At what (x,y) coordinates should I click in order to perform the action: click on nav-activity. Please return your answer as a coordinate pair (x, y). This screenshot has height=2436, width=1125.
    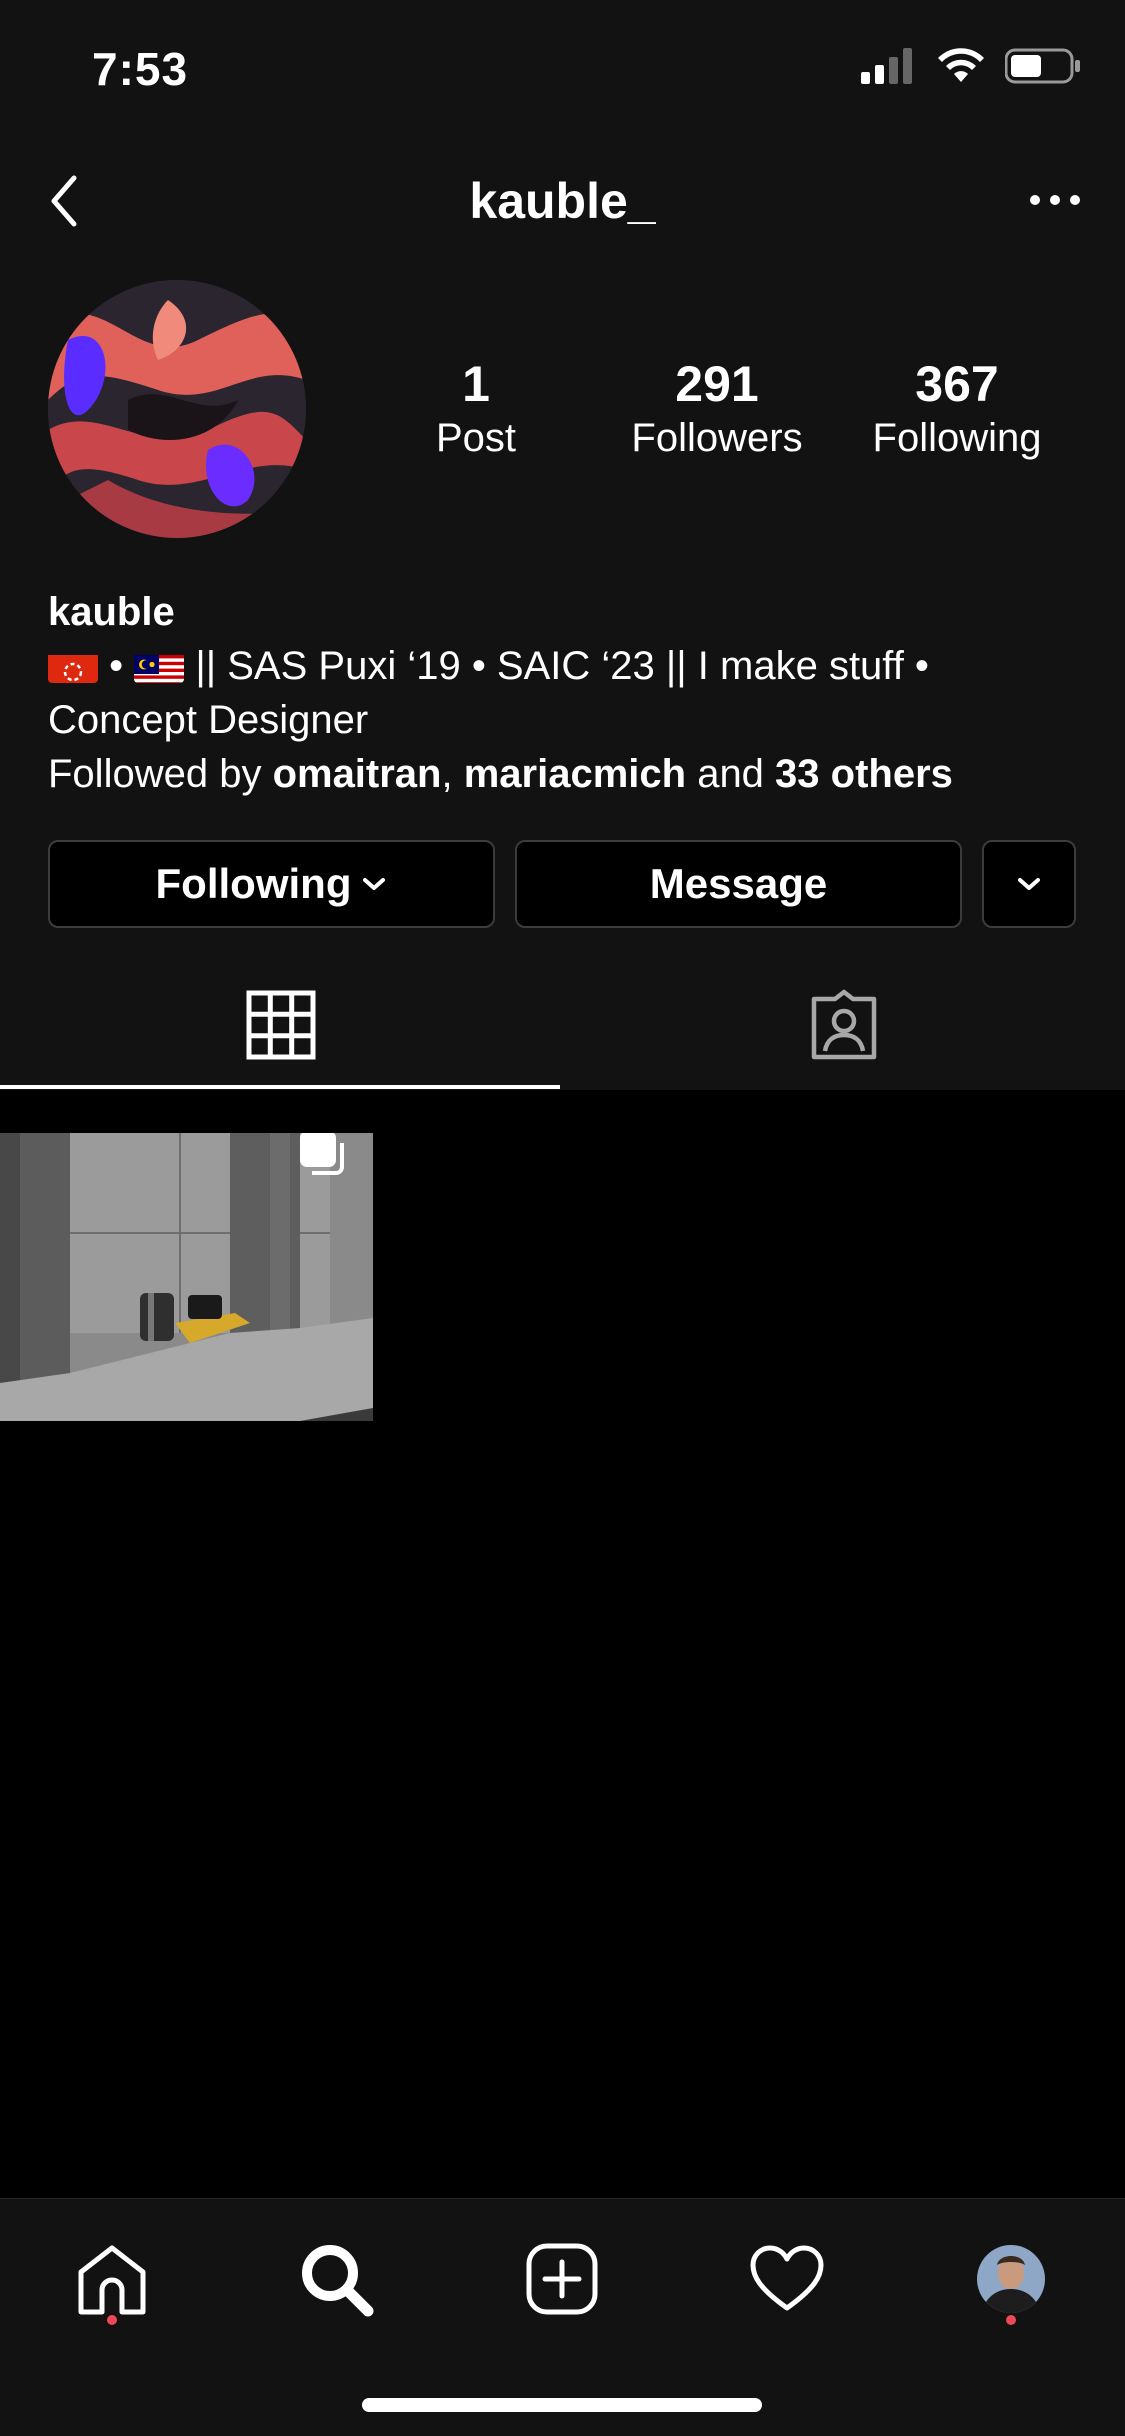
    Looking at the image, I should click on (787, 2279).